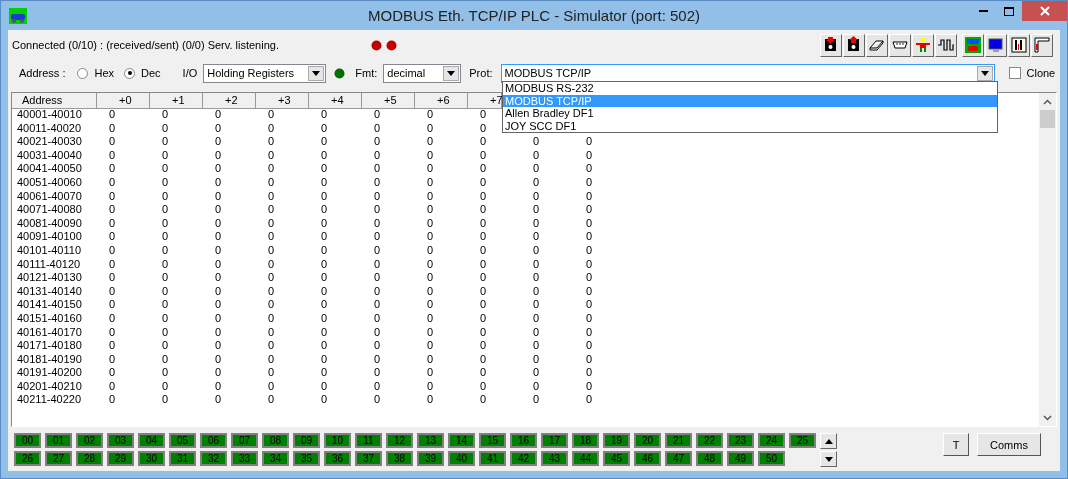  What do you see at coordinates (709, 458) in the screenshot?
I see `station-button: 48` at bounding box center [709, 458].